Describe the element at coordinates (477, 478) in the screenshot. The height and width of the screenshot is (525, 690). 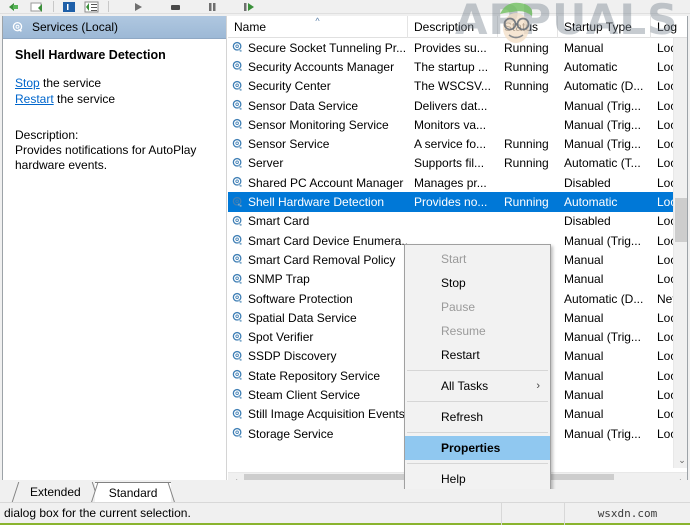
I see `context-menu-item-help: Help` at that location.